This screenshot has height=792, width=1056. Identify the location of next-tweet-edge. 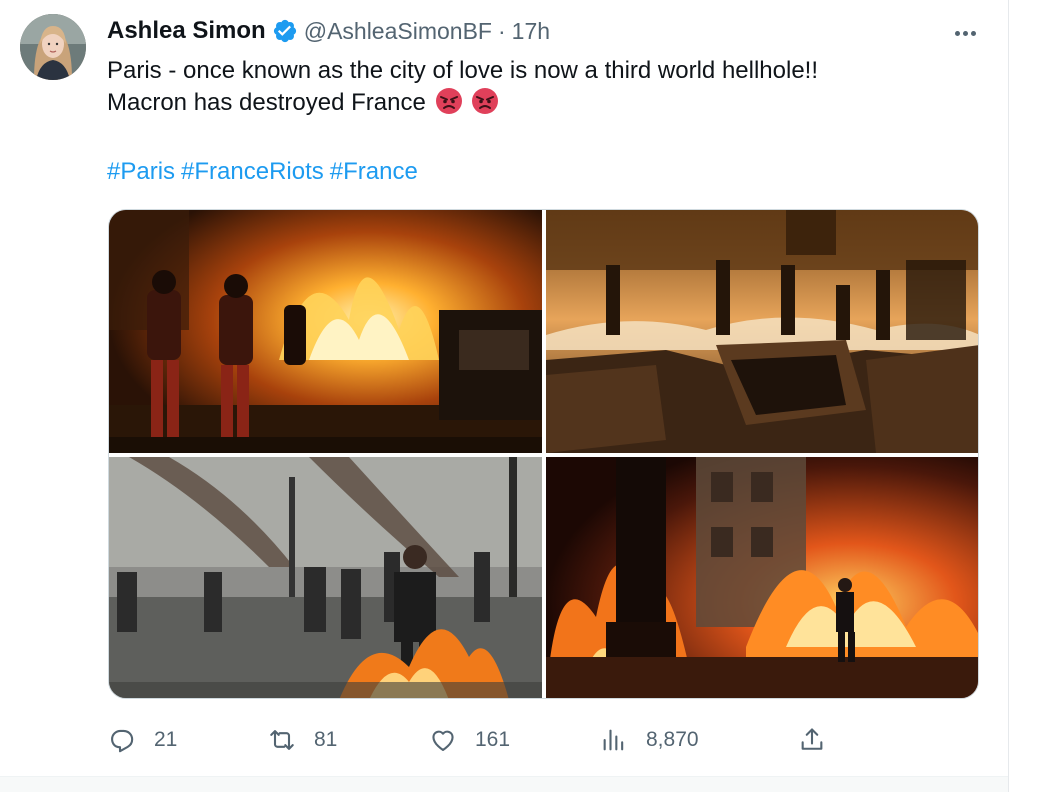
(504, 784).